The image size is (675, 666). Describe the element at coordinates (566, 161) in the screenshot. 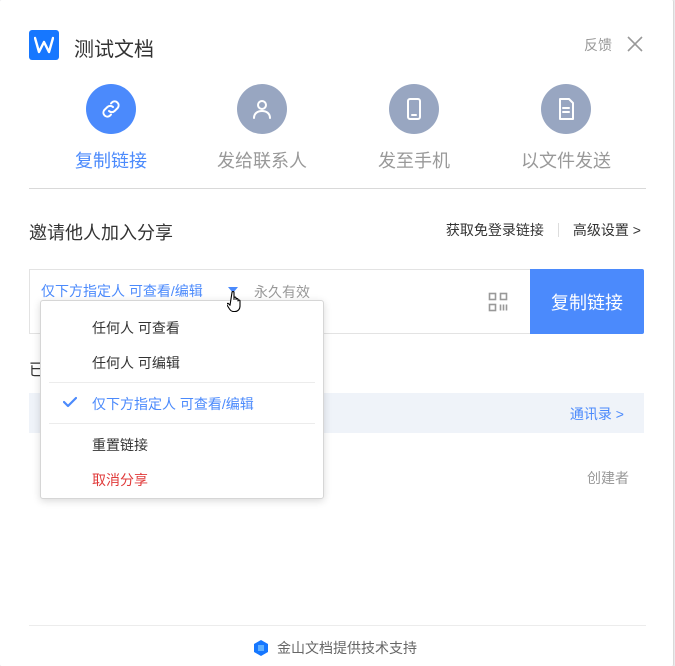

I see `tab-label: 以文件发送` at that location.